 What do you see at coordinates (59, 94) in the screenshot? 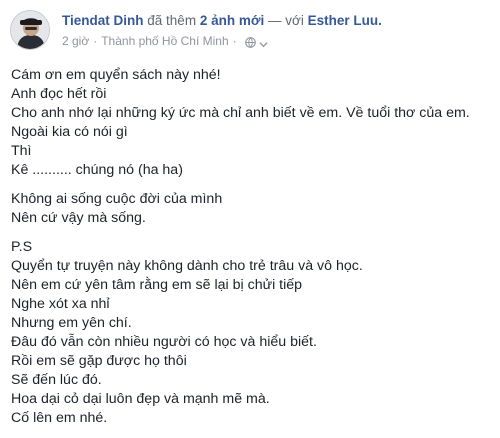
I see `text-line: Anh đọc hết rồi` at bounding box center [59, 94].